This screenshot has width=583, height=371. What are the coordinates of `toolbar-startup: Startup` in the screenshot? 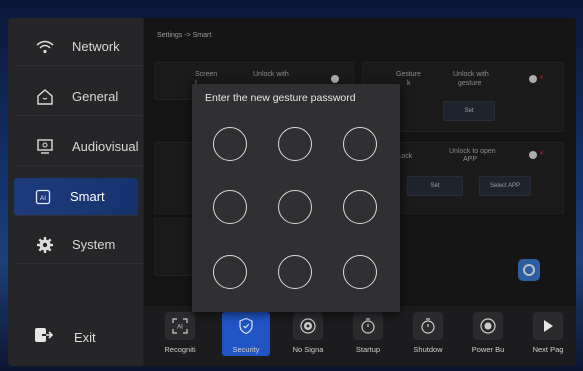 It's located at (368, 334).